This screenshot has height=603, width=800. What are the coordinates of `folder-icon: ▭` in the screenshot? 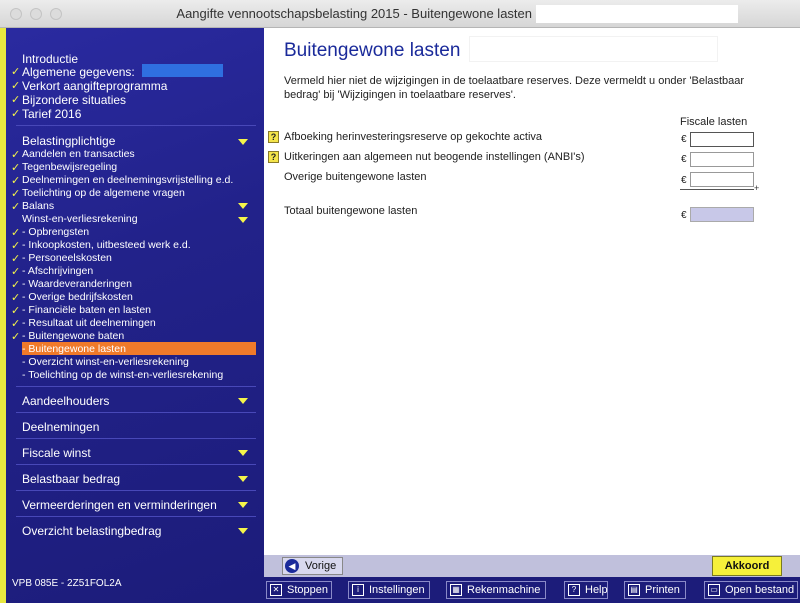 It's located at (714, 590).